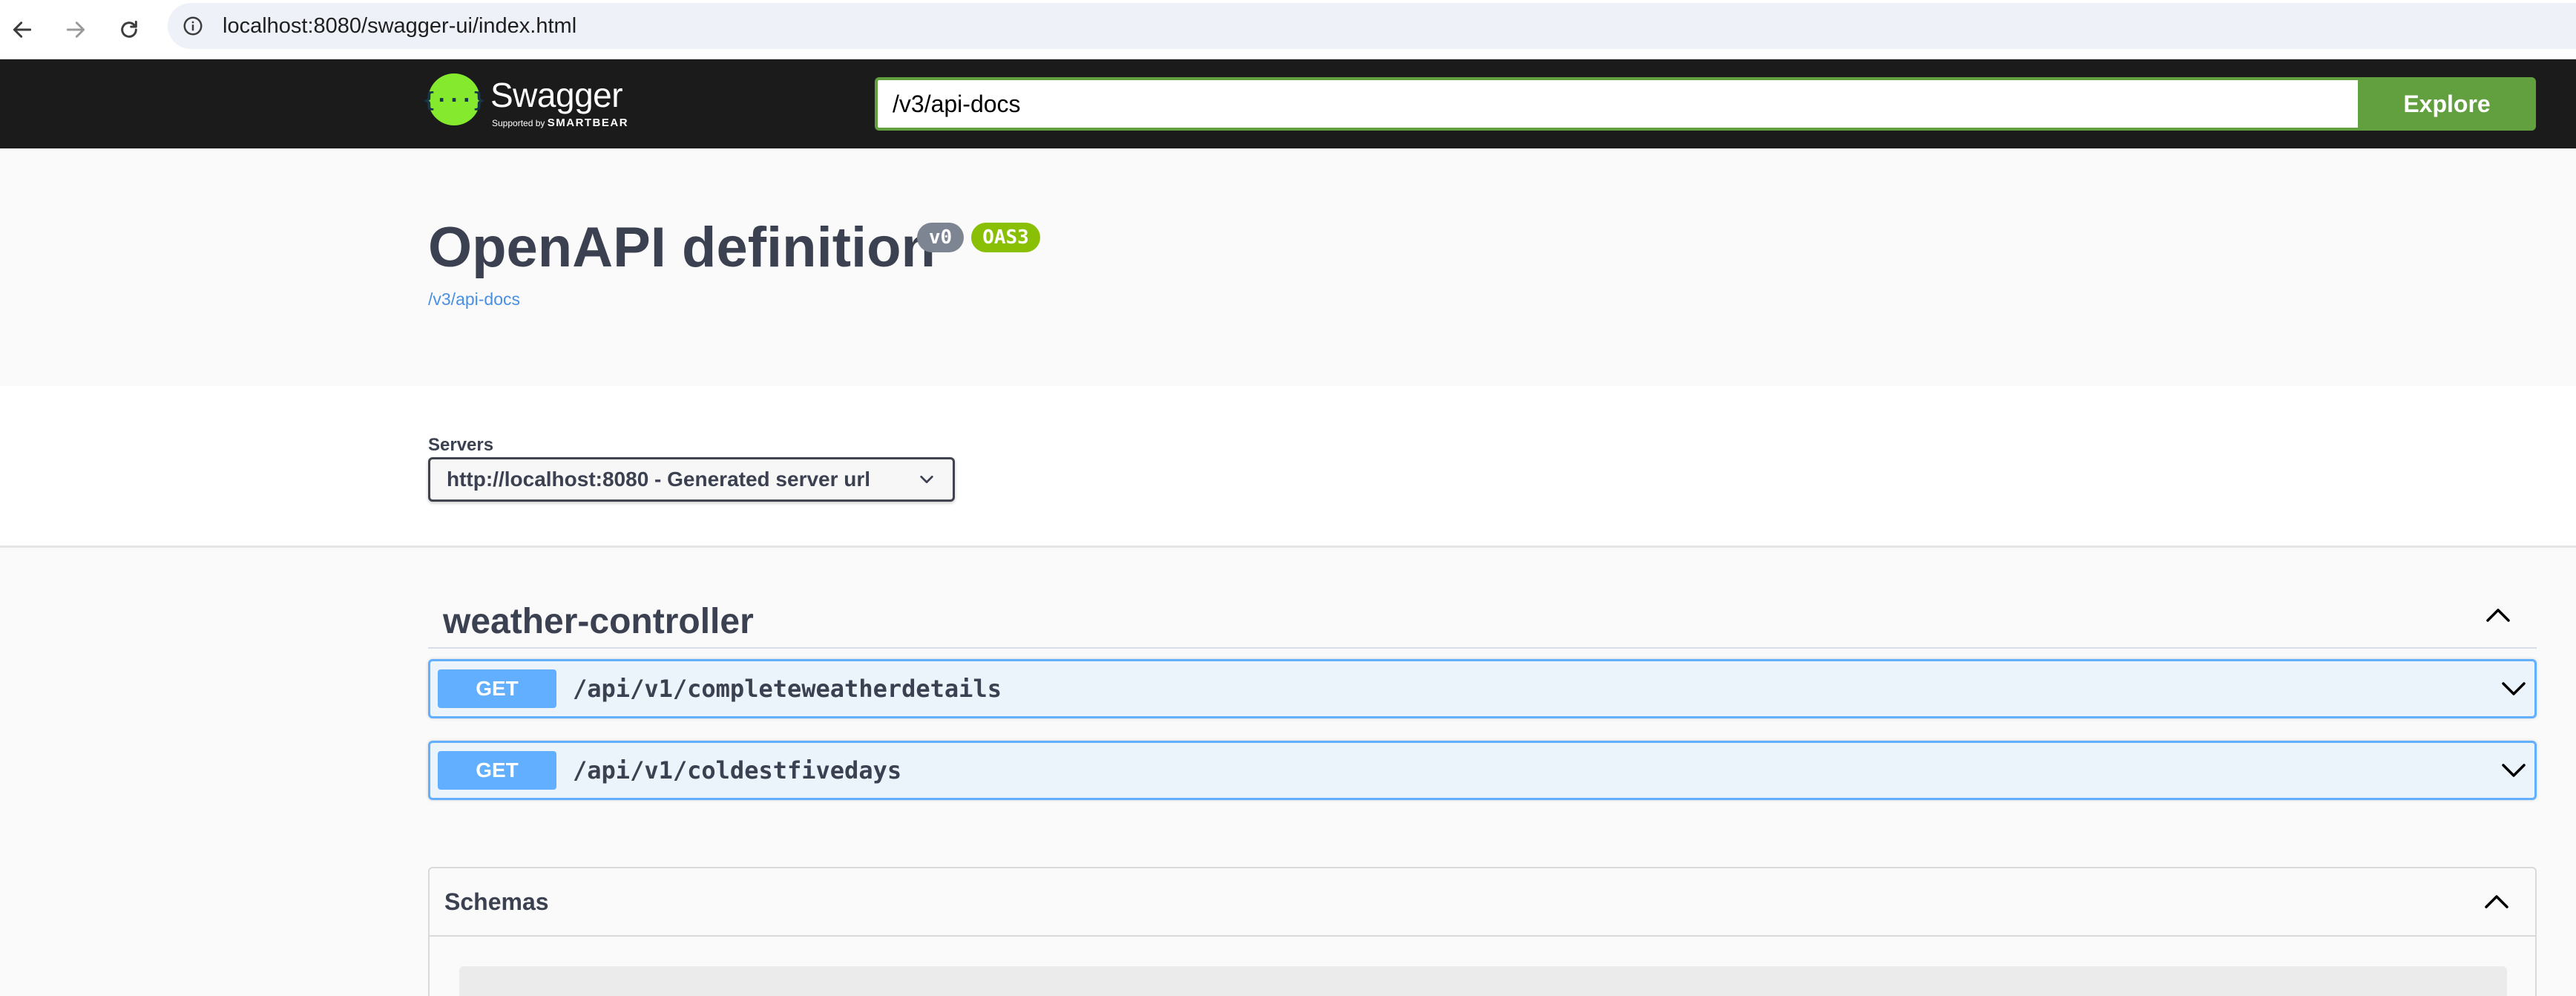 Image resolution: width=2576 pixels, height=996 pixels. What do you see at coordinates (1372, 26) in the screenshot?
I see `address-bar: localhost:8080/swagger-ui/index.html` at bounding box center [1372, 26].